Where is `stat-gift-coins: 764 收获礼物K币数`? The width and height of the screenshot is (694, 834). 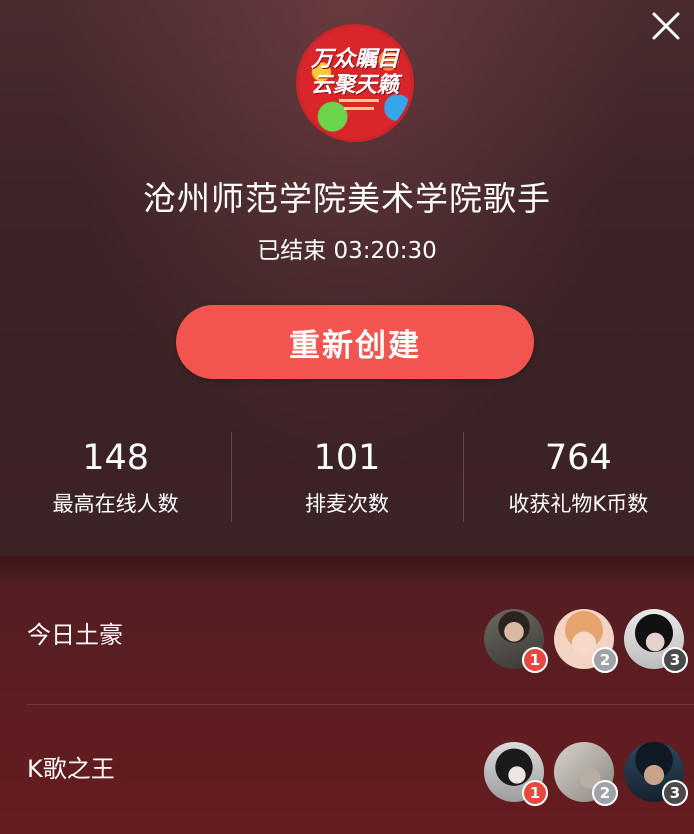
stat-gift-coins: 764 收获礼物K币数 is located at coordinates (578, 477).